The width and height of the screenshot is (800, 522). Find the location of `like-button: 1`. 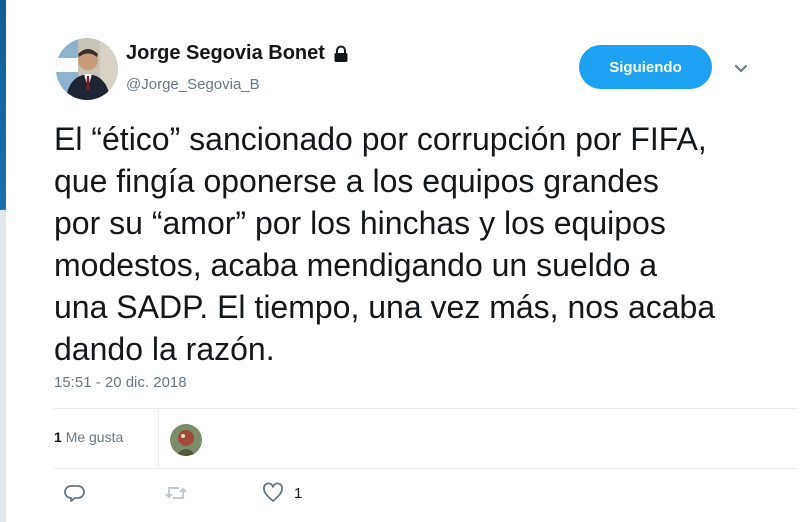

like-button: 1 is located at coordinates (282, 493).